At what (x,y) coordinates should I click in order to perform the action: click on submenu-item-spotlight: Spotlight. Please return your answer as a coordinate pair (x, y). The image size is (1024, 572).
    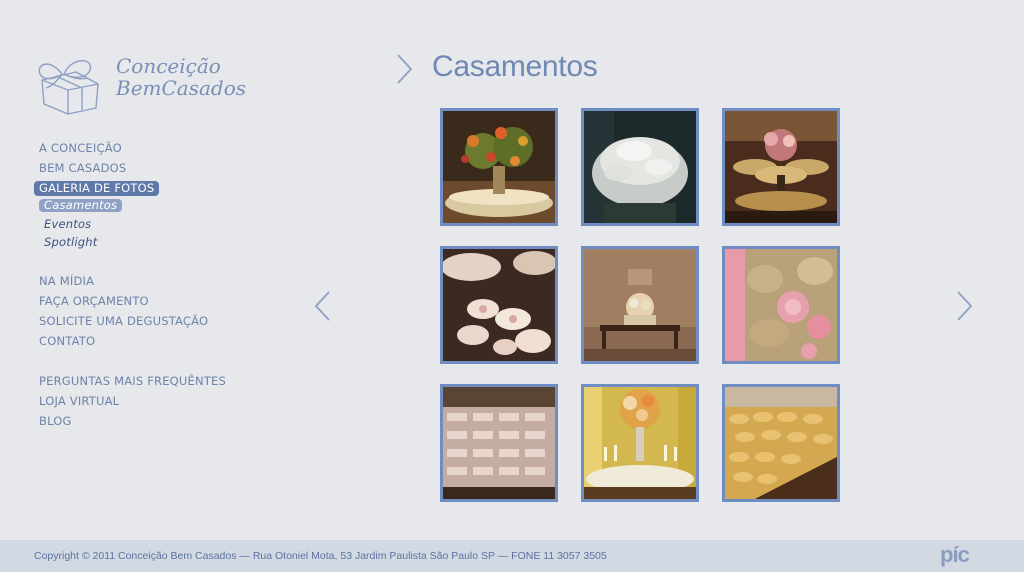
    Looking at the image, I should click on (132, 242).